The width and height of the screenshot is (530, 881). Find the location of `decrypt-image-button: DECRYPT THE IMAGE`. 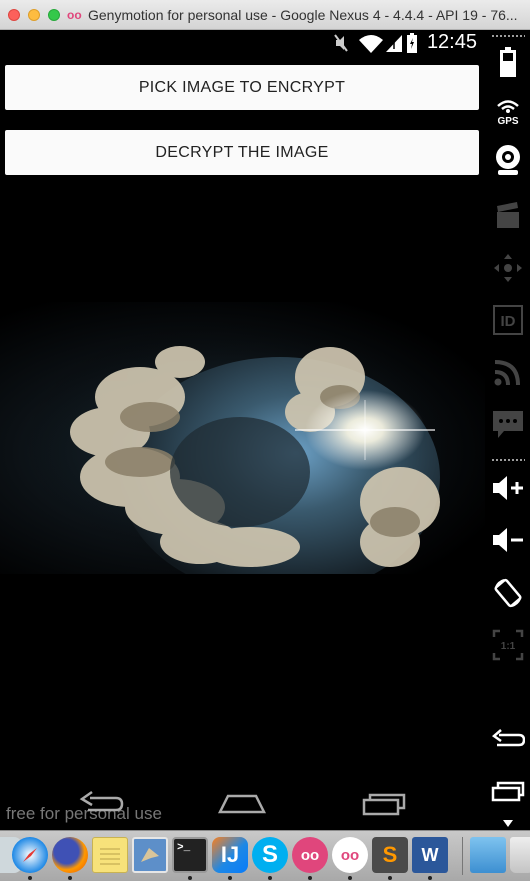

decrypt-image-button: DECRYPT THE IMAGE is located at coordinates (242, 152).